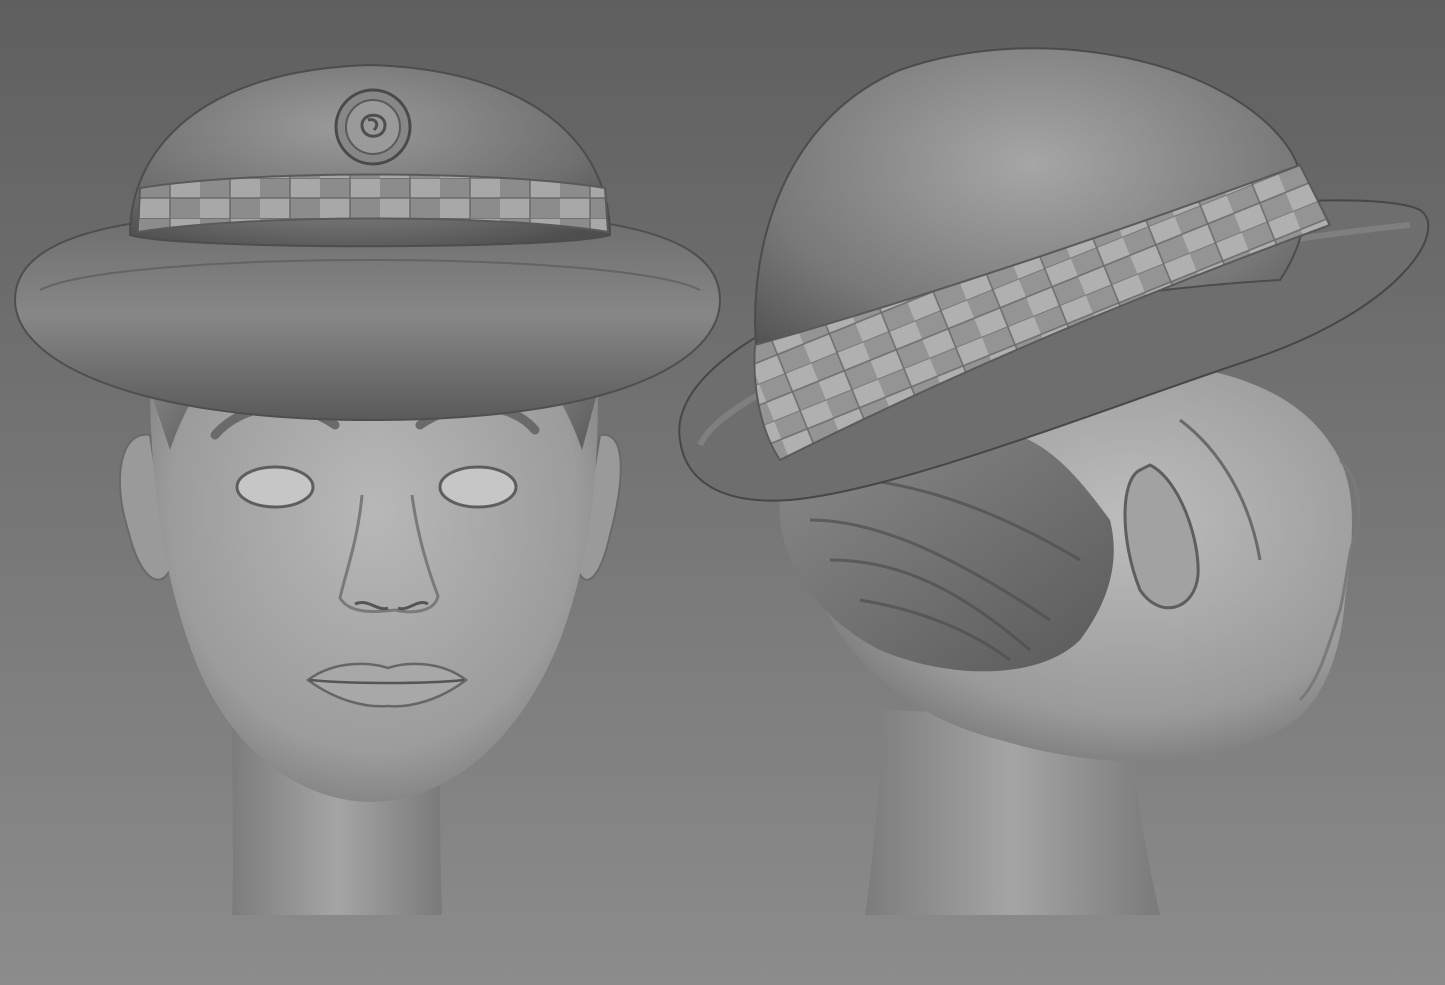 The image size is (1445, 985). Describe the element at coordinates (478, 487) in the screenshot. I see `front-eye-right` at that location.